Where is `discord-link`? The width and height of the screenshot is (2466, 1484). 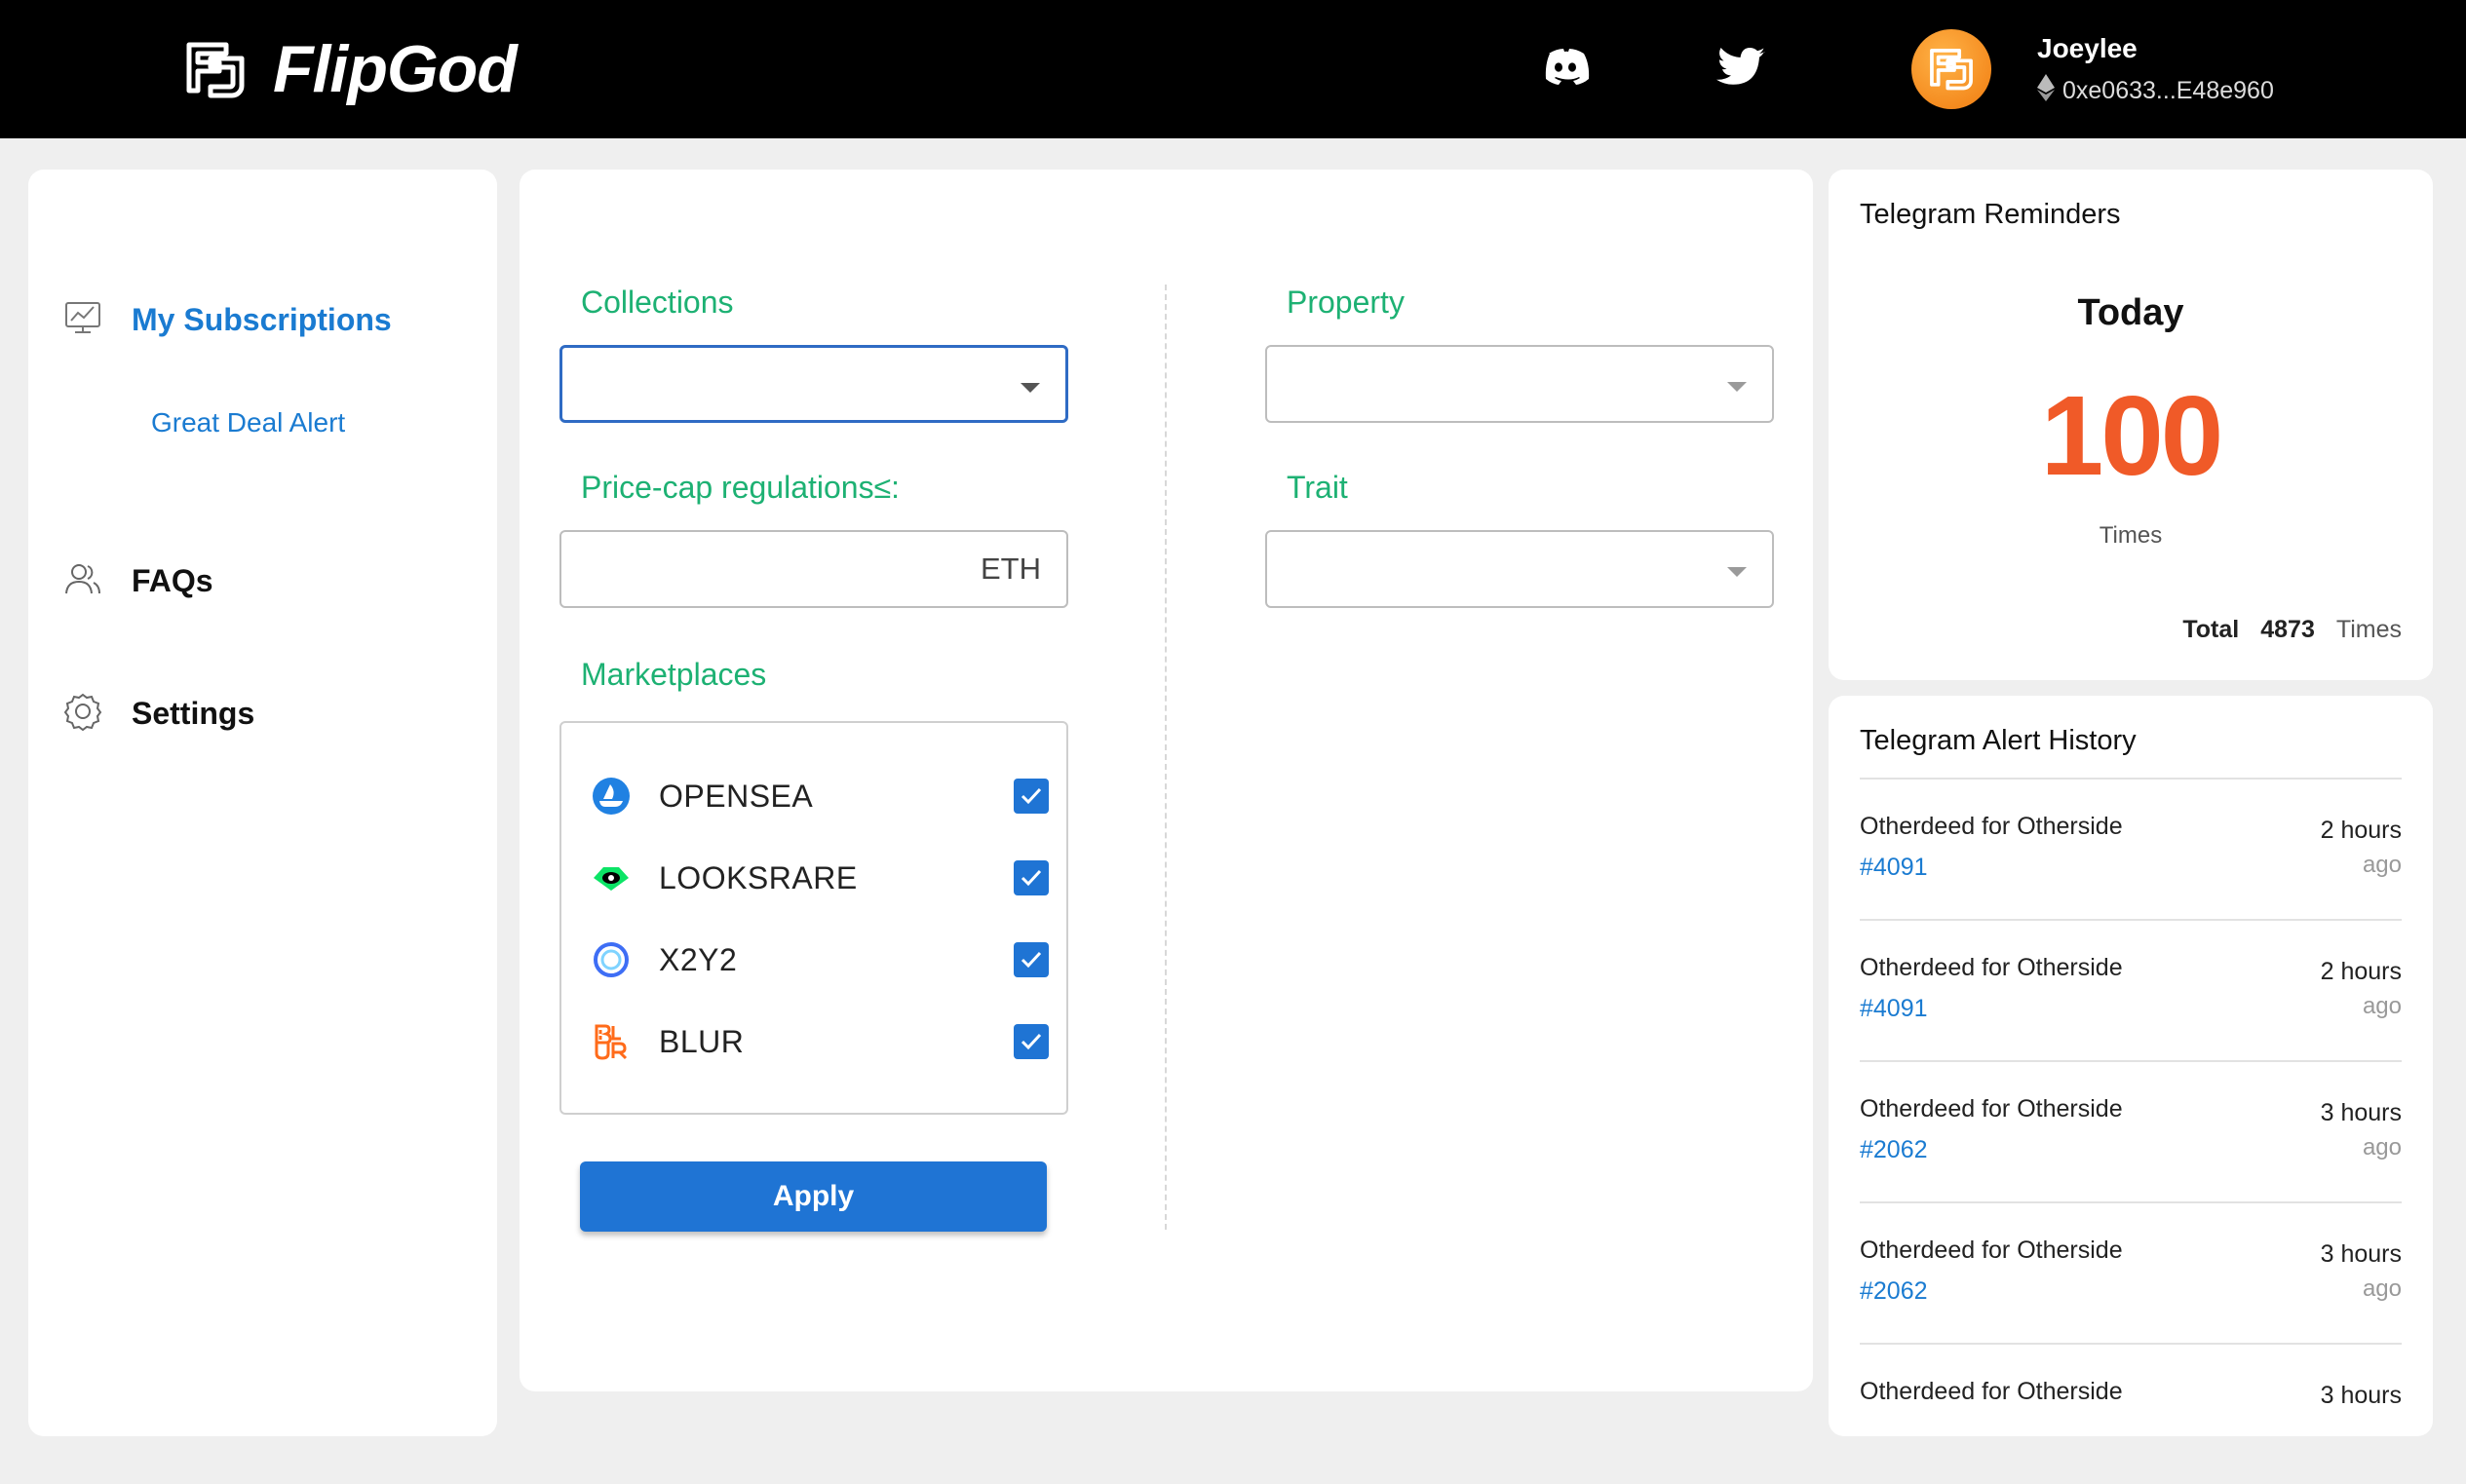
discord-link is located at coordinates (1566, 68).